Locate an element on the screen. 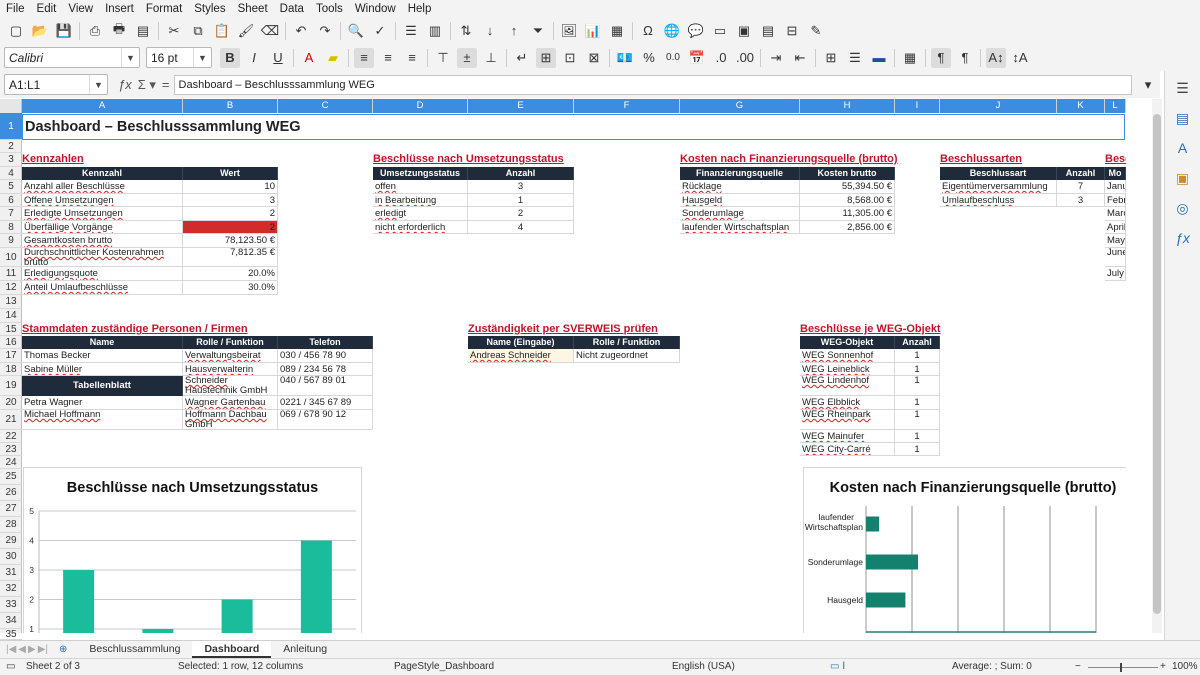 The height and width of the screenshot is (675, 1200). weg-objekt-cell: WEG Elbblick is located at coordinates (847, 403).